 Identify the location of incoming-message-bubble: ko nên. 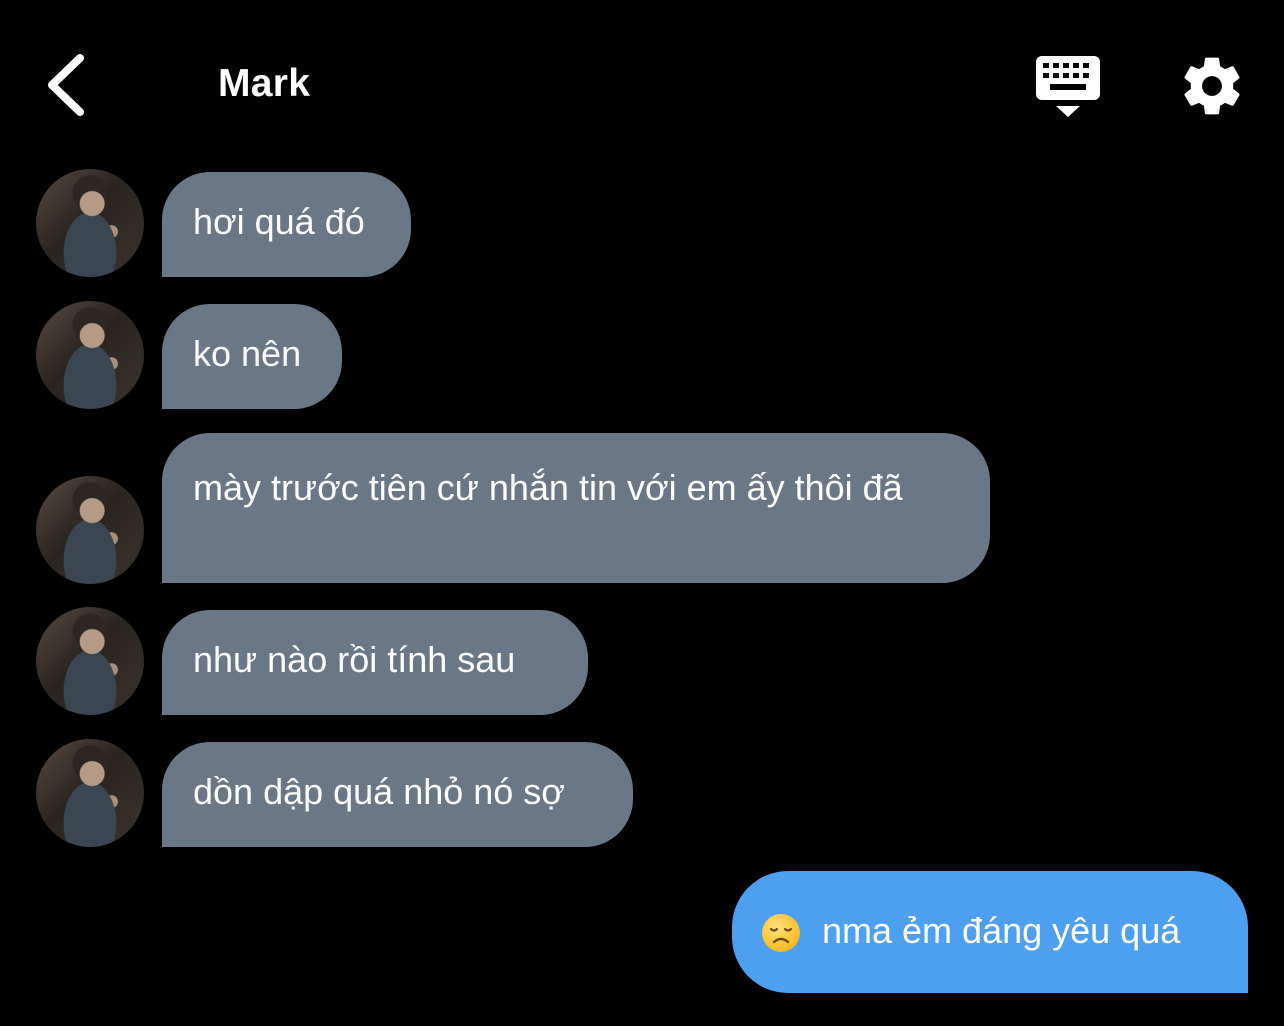
(252, 356).